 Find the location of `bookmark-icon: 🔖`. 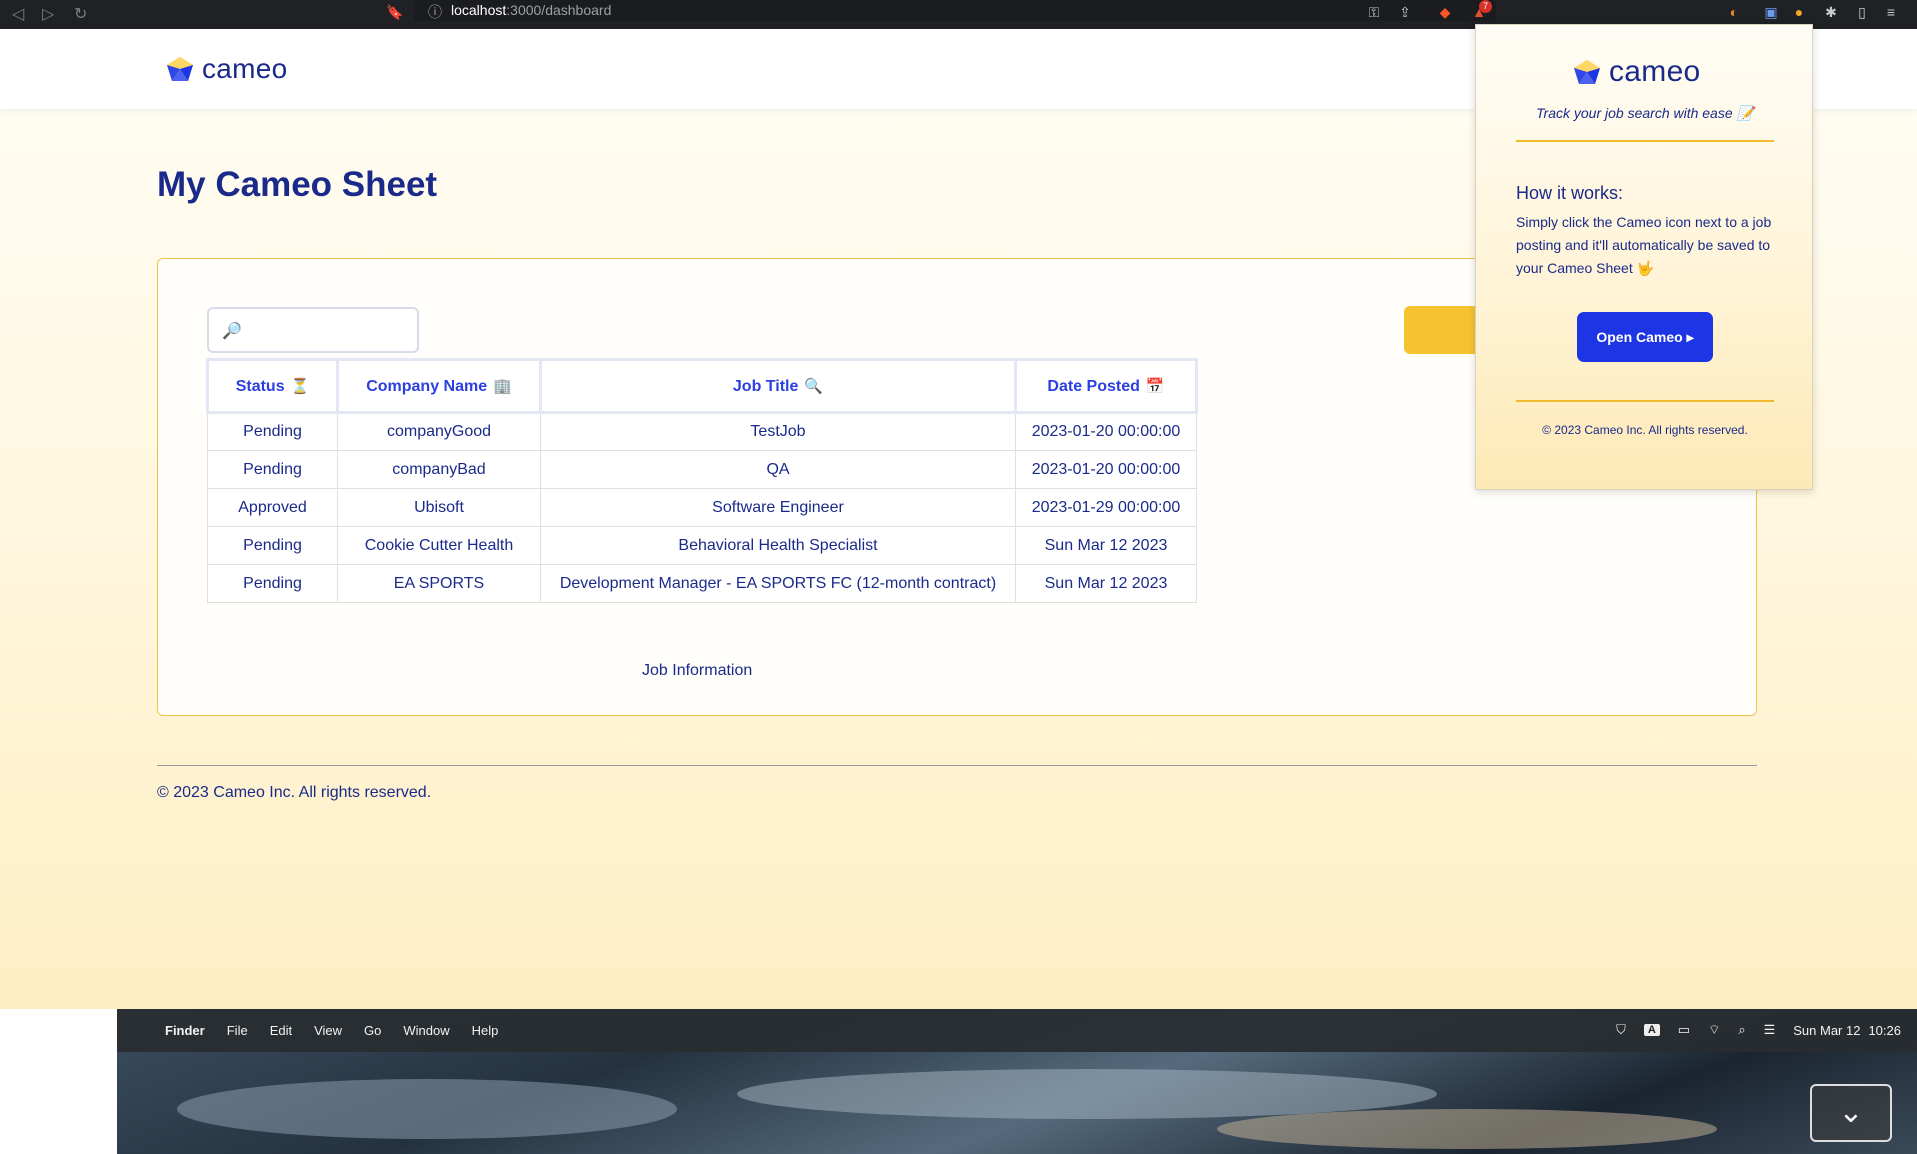

bookmark-icon: 🔖 is located at coordinates (395, 12).